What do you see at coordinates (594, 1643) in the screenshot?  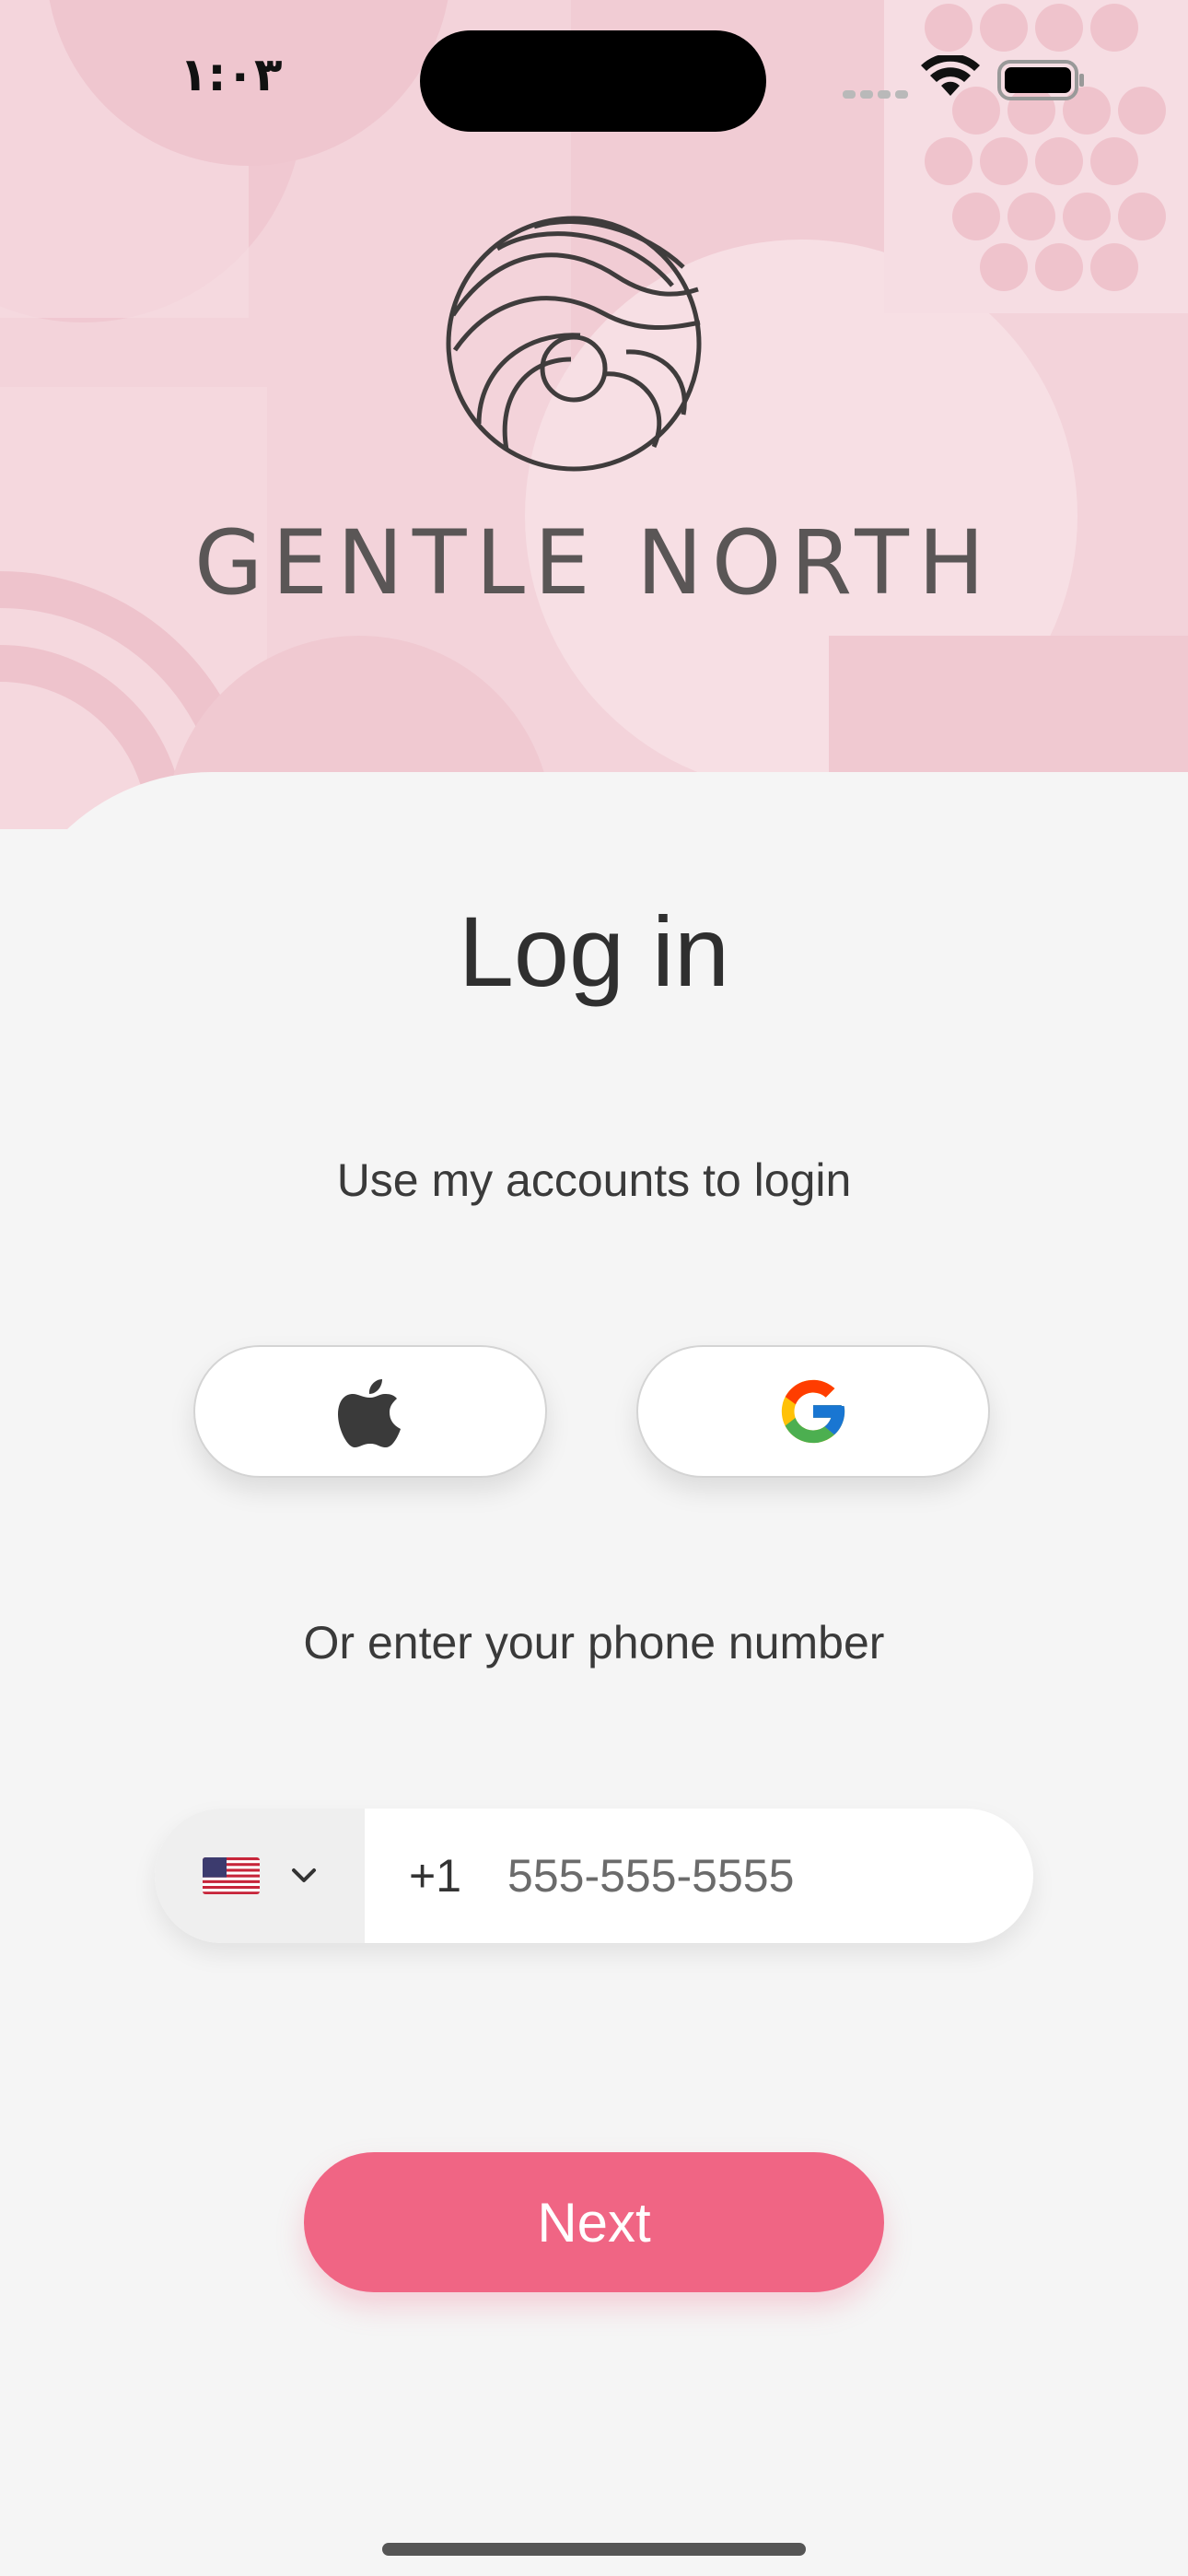 I see `phone-prompt: Or enter your phone number` at bounding box center [594, 1643].